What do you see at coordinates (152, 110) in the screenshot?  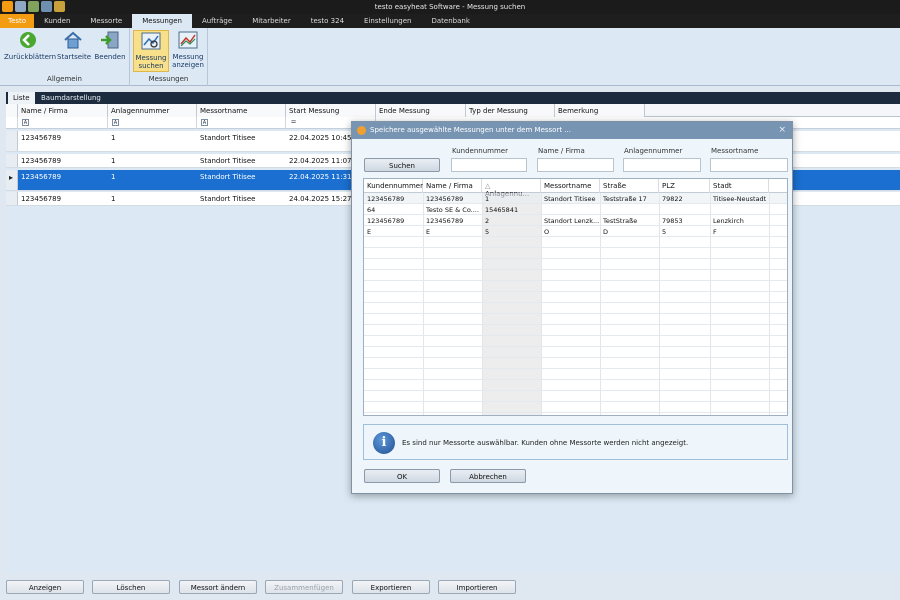 I see `column-header-anlagennummer: Anlagennummer` at bounding box center [152, 110].